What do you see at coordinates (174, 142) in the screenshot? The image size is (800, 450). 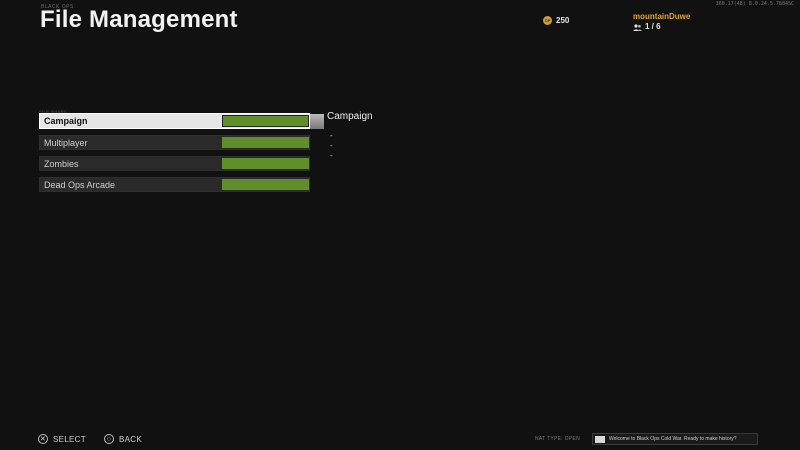 I see `file-row-multiplayer: Multiplayer` at bounding box center [174, 142].